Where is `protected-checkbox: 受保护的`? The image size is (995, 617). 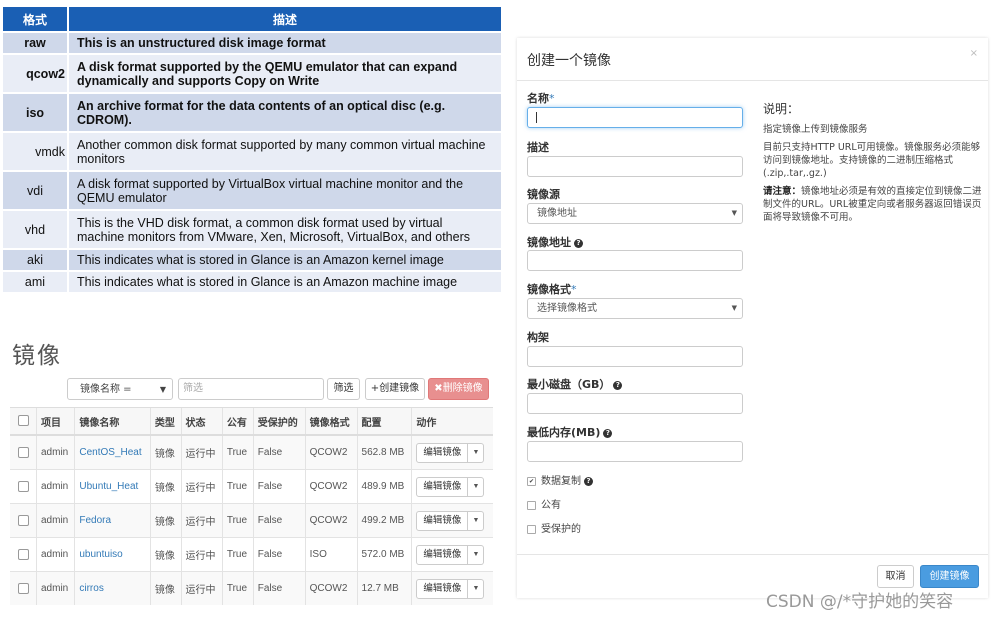 protected-checkbox: 受保护的 is located at coordinates (554, 527).